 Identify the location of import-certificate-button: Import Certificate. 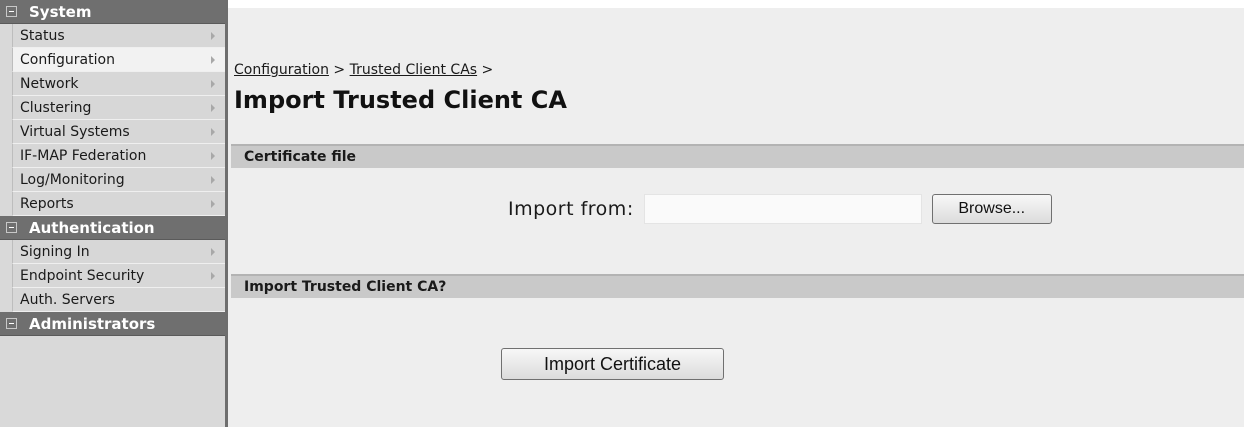
(612, 364).